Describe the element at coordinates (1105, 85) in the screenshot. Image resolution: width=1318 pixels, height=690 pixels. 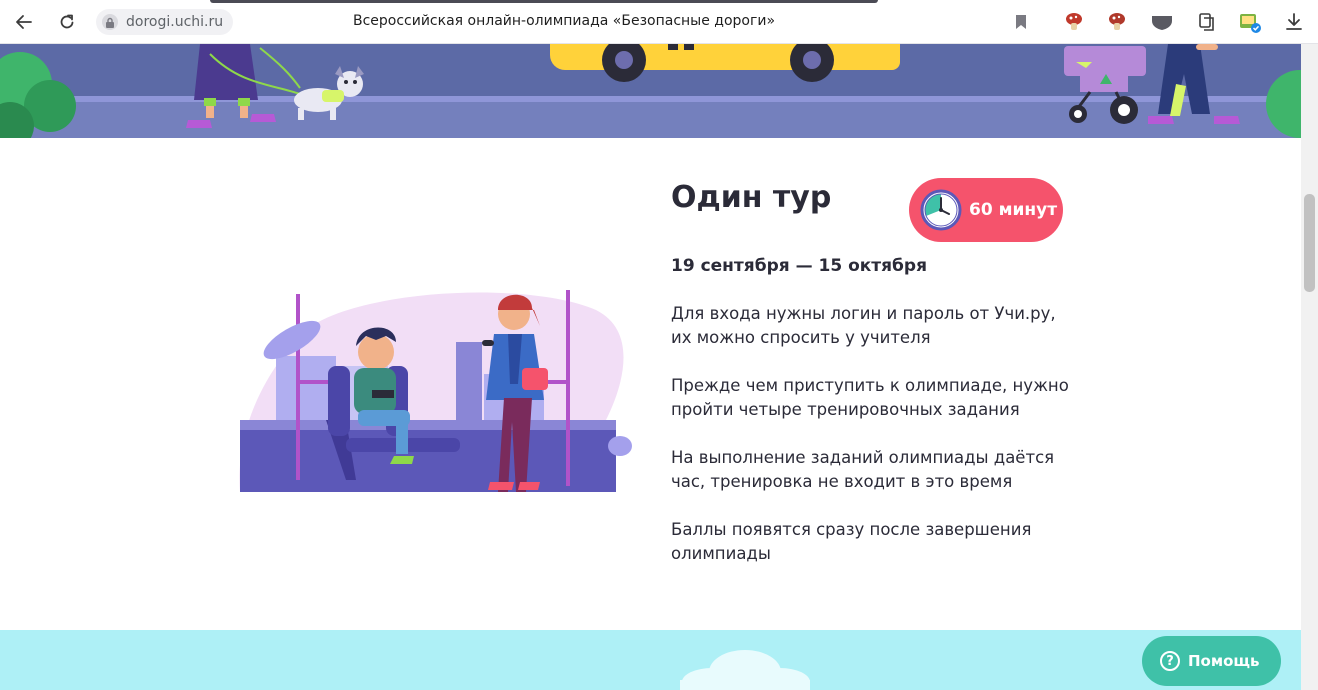
I see `stroller-illustration` at that location.